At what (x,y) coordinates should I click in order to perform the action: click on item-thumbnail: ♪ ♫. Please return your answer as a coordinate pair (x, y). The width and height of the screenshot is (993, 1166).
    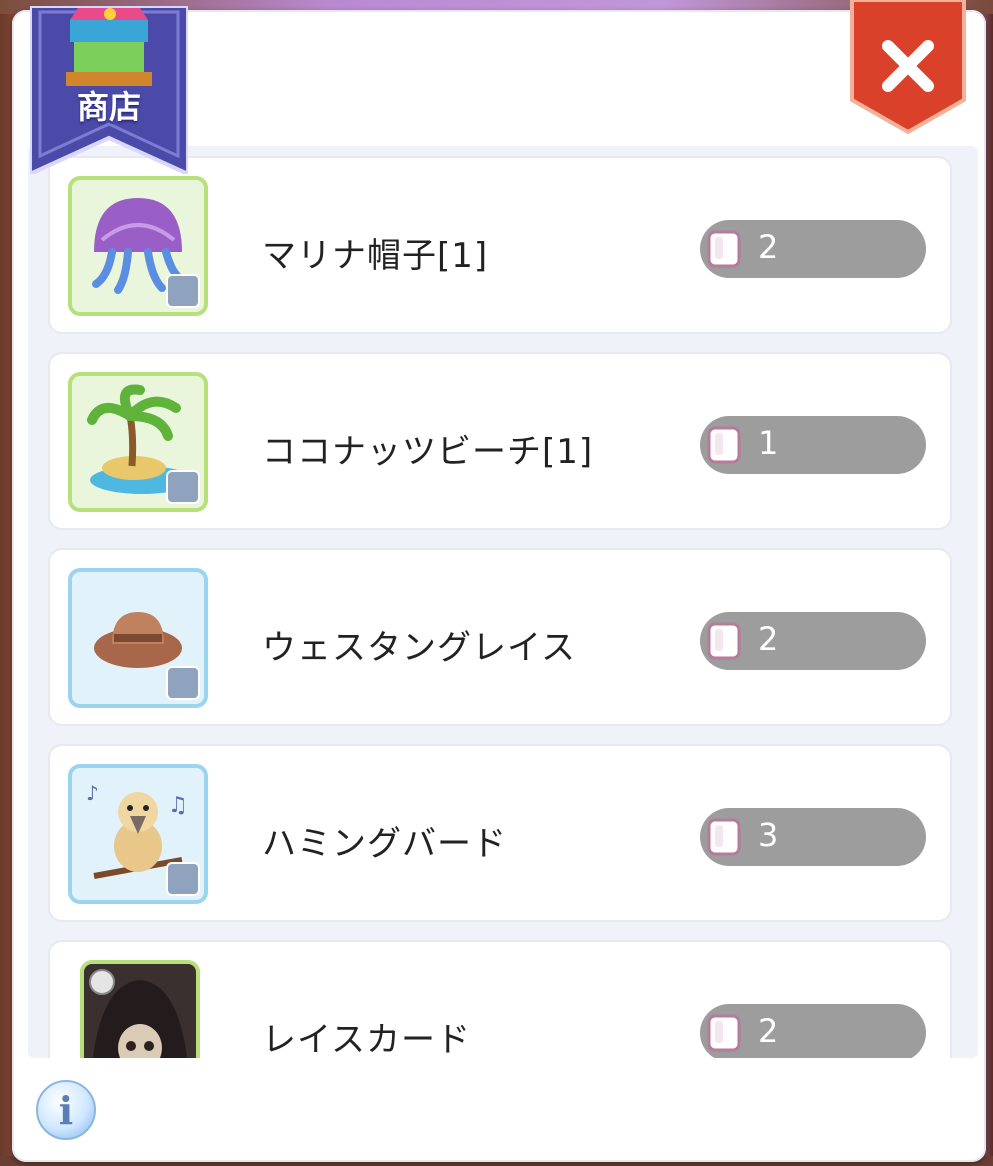
    Looking at the image, I should click on (138, 834).